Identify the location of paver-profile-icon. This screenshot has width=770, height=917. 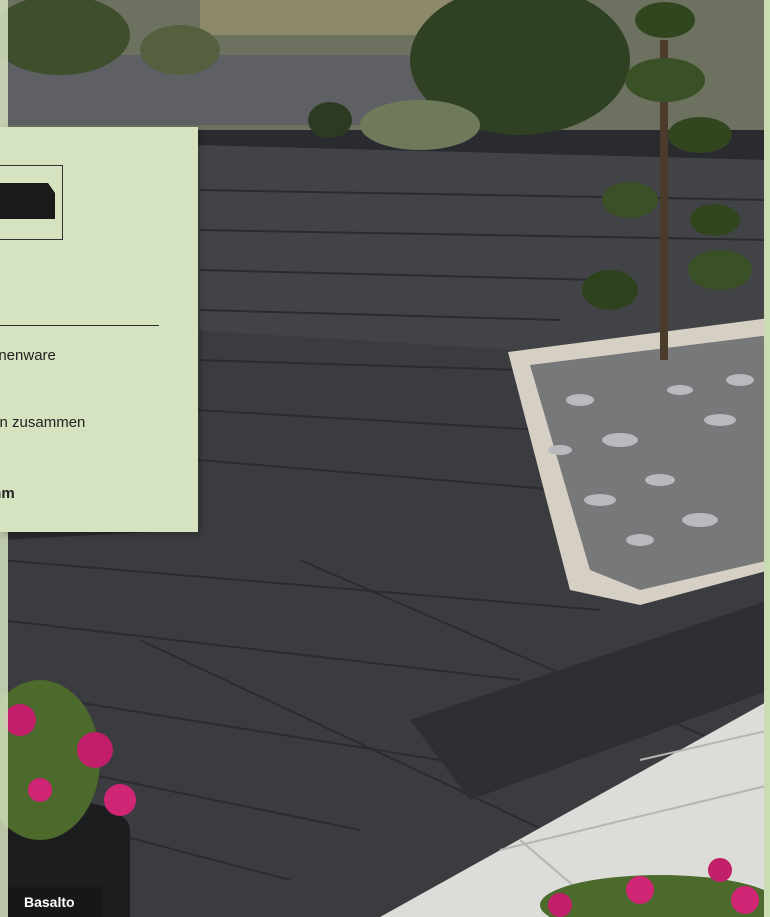
(27, 201).